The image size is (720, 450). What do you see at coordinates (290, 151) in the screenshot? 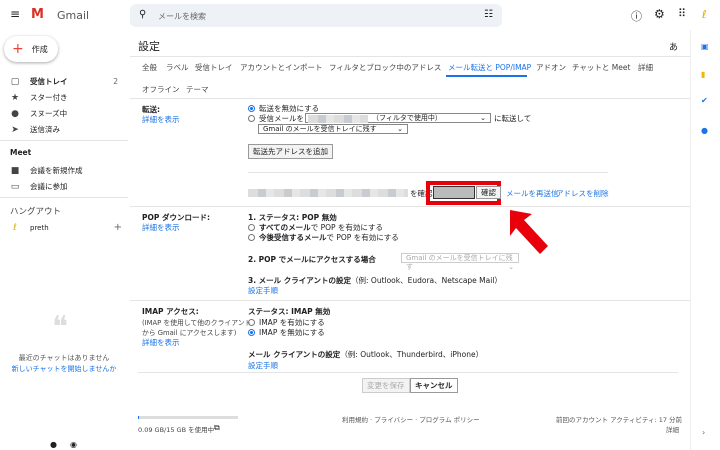
I see `add-forwarding-address-button: 転送先アドレスを追加` at bounding box center [290, 151].